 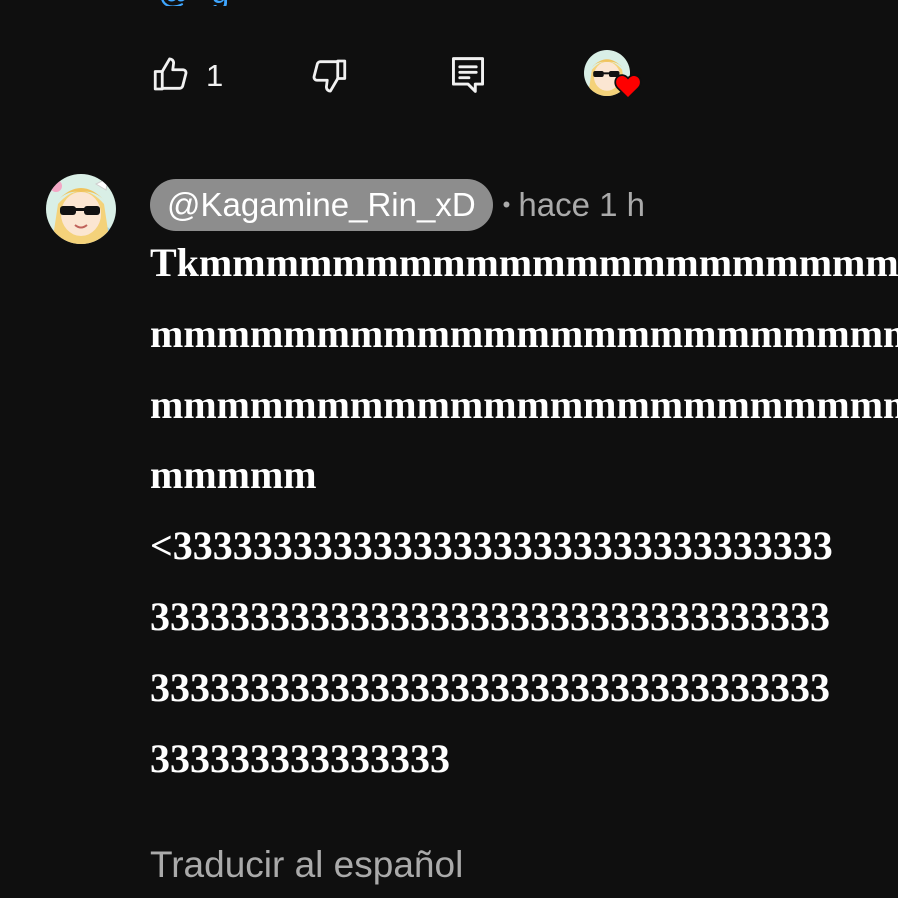 I want to click on comment-line: <333333333333333333333333333333333, so click(x=491, y=546).